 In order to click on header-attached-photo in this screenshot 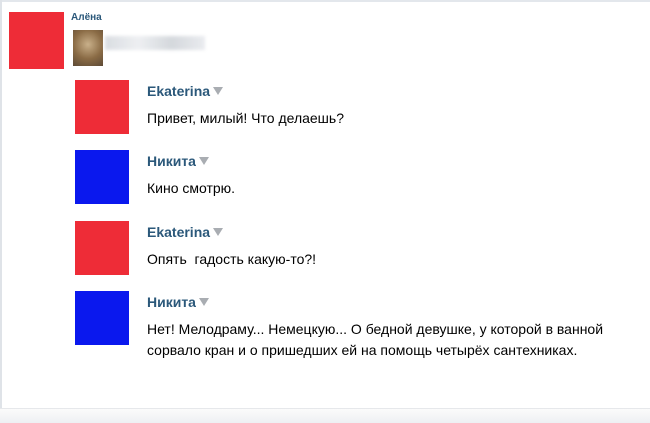, I will do `click(88, 48)`.